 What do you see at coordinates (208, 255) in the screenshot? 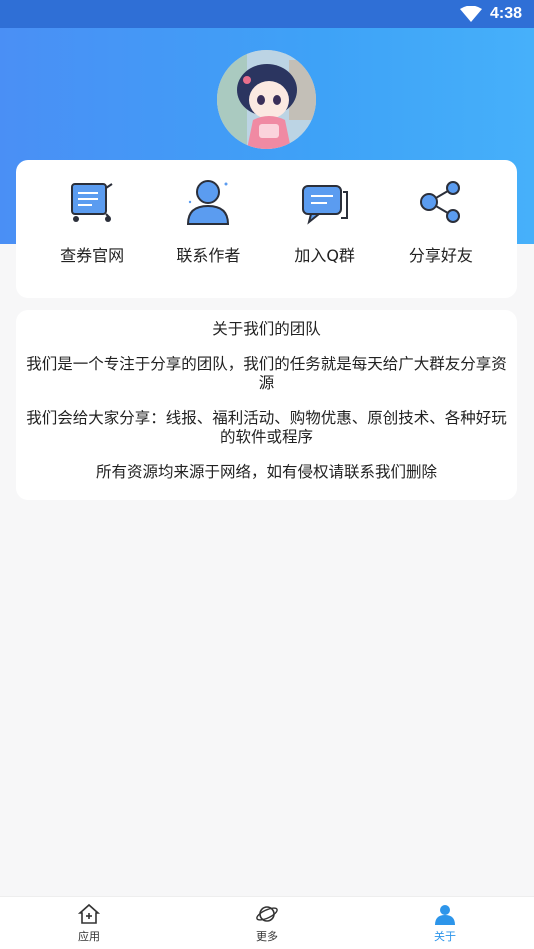
I see `action-label: 联系作者` at bounding box center [208, 255].